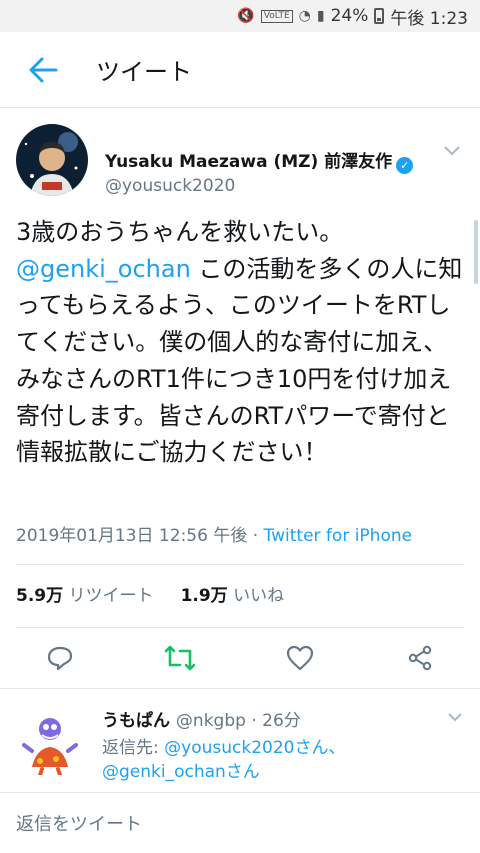 Image resolution: width=480 pixels, height=853 pixels. What do you see at coordinates (240, 822) in the screenshot?
I see `reply-composer: 返信をツイート` at bounding box center [240, 822].